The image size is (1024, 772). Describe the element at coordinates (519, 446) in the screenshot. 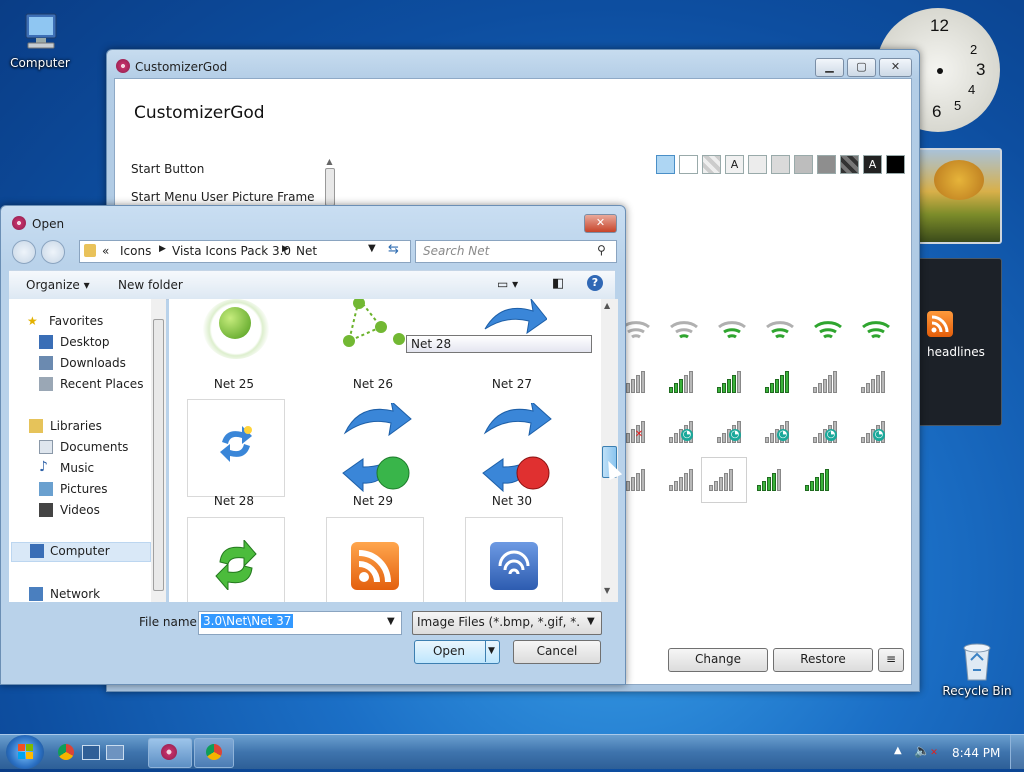

I see `net-30-icon` at that location.